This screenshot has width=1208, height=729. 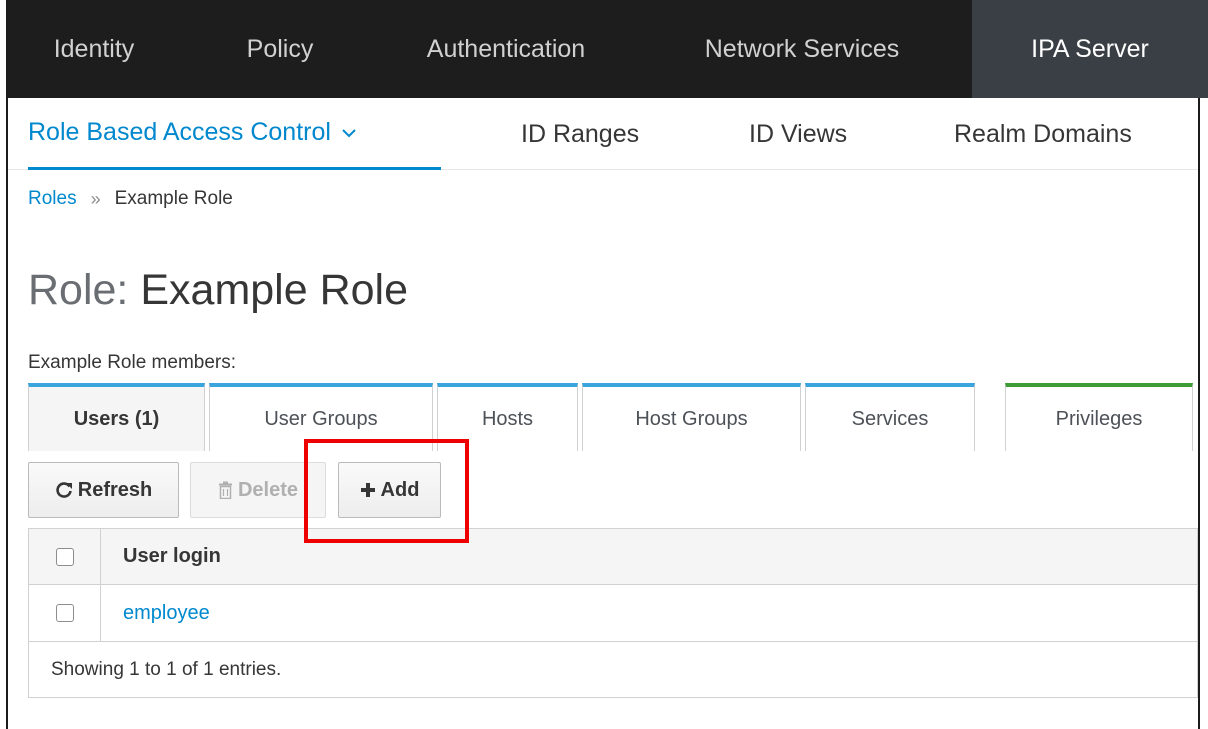 I want to click on topnav-network-services-label: Network Services, so click(x=802, y=48).